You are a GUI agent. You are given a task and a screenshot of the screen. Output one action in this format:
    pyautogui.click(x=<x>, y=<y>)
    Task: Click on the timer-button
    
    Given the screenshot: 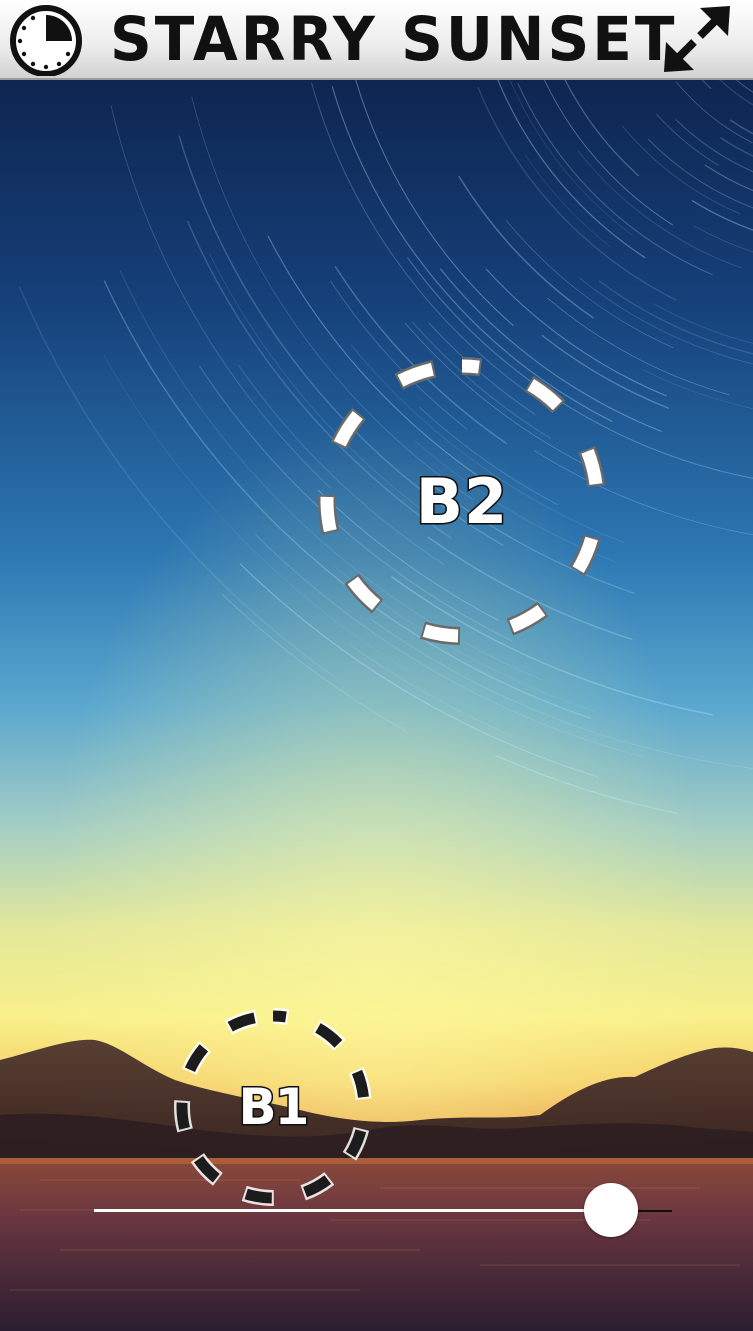 What is the action you would take?
    pyautogui.click(x=46, y=40)
    